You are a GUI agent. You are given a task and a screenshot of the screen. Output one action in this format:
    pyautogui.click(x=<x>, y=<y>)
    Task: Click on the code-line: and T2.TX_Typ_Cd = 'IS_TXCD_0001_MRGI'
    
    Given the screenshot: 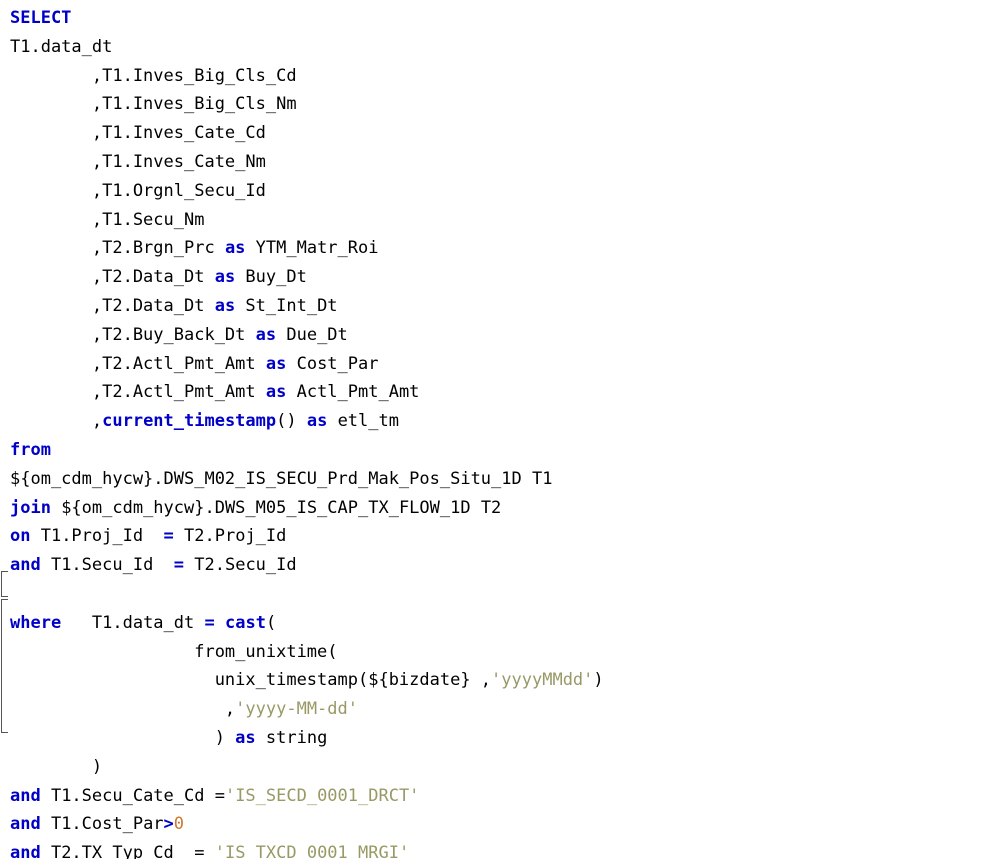 What is the action you would take?
    pyautogui.click(x=497, y=849)
    